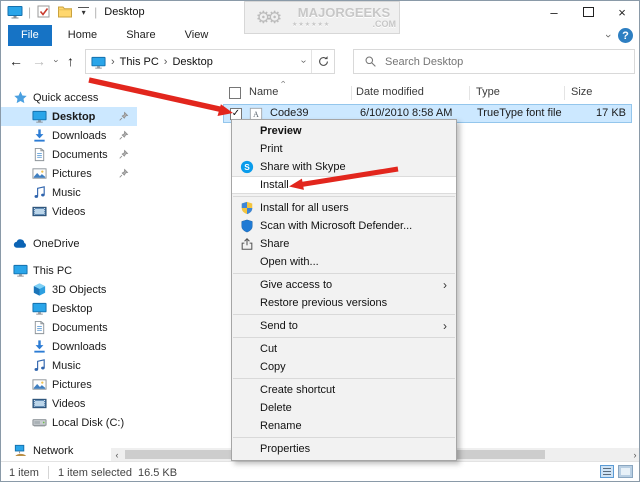 The width and height of the screenshot is (640, 482). What do you see at coordinates (247, 226) in the screenshot?
I see `defender-shield-icon` at bounding box center [247, 226].